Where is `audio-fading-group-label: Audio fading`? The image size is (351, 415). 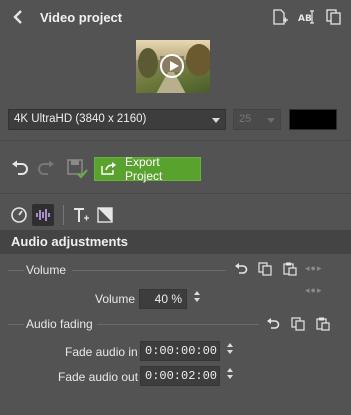 audio-fading-group-label: Audio fading is located at coordinates (59, 324).